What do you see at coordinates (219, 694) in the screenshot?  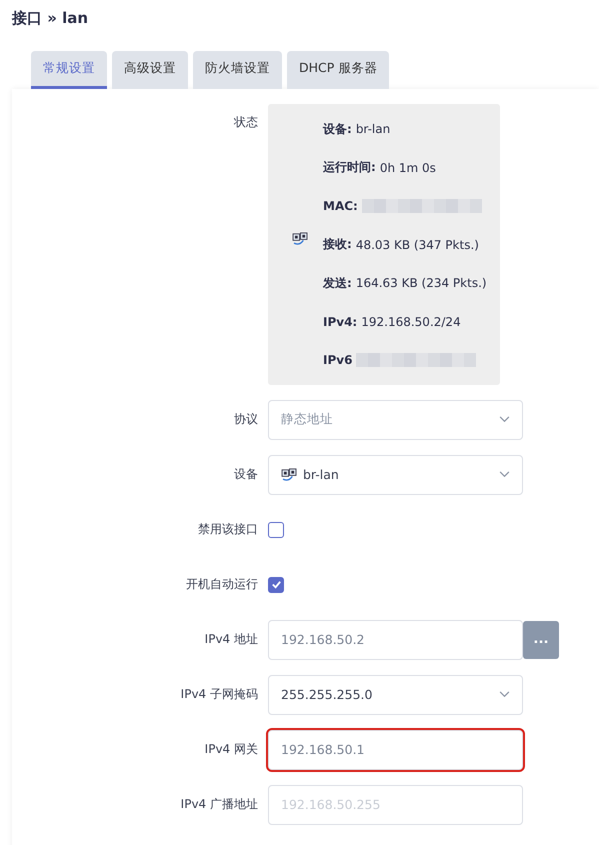 I see `field-label: IPv4 子网掩码` at bounding box center [219, 694].